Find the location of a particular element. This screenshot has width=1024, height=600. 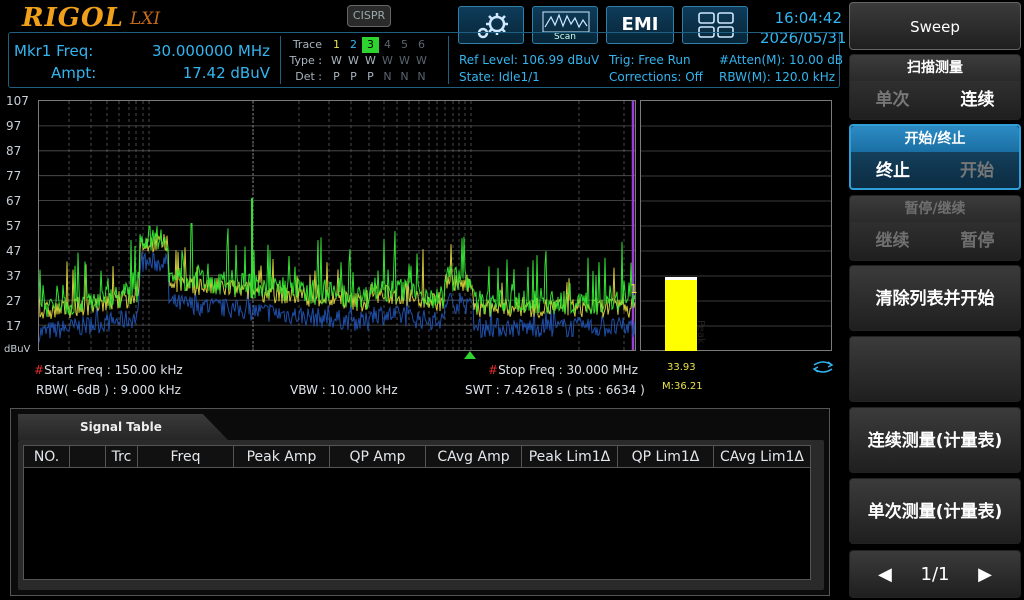

marker-values: 30.000000 MHz 17.42 dBuV is located at coordinates (205, 62).